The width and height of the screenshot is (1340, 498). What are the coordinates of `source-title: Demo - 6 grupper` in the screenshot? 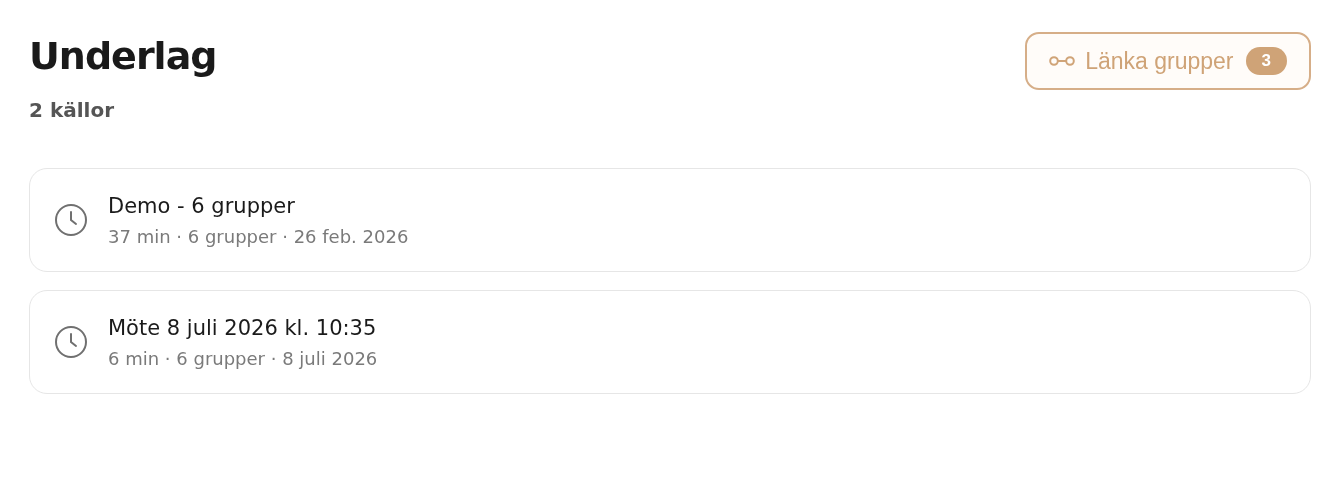 It's located at (202, 205).